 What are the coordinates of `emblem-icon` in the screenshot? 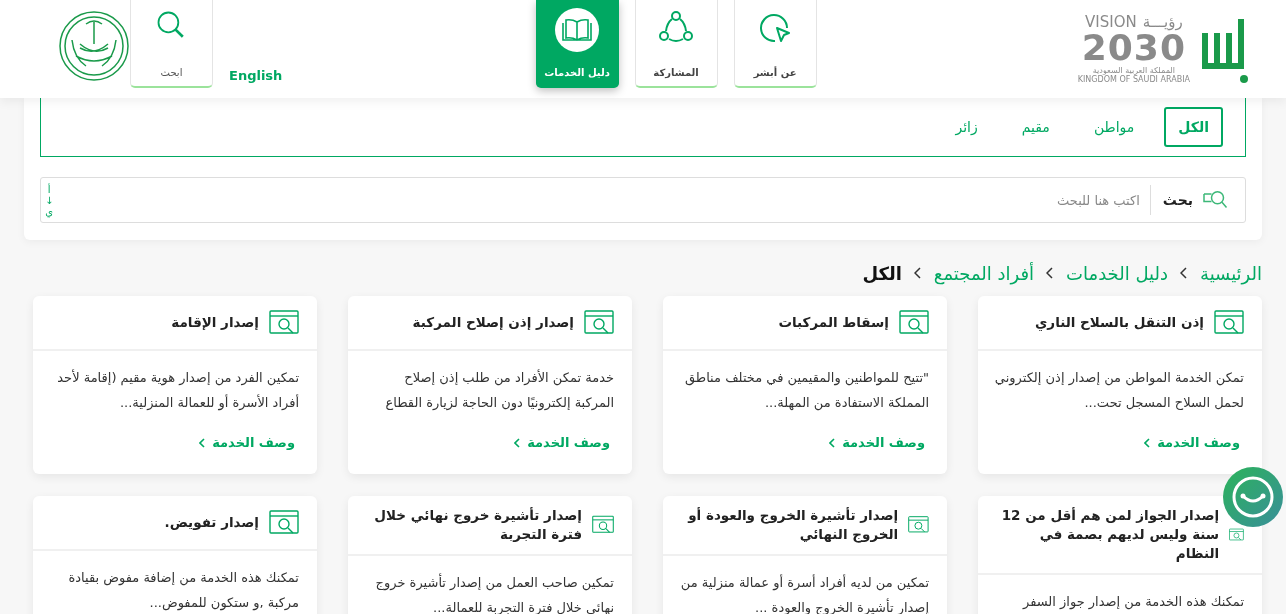 It's located at (94, 46).